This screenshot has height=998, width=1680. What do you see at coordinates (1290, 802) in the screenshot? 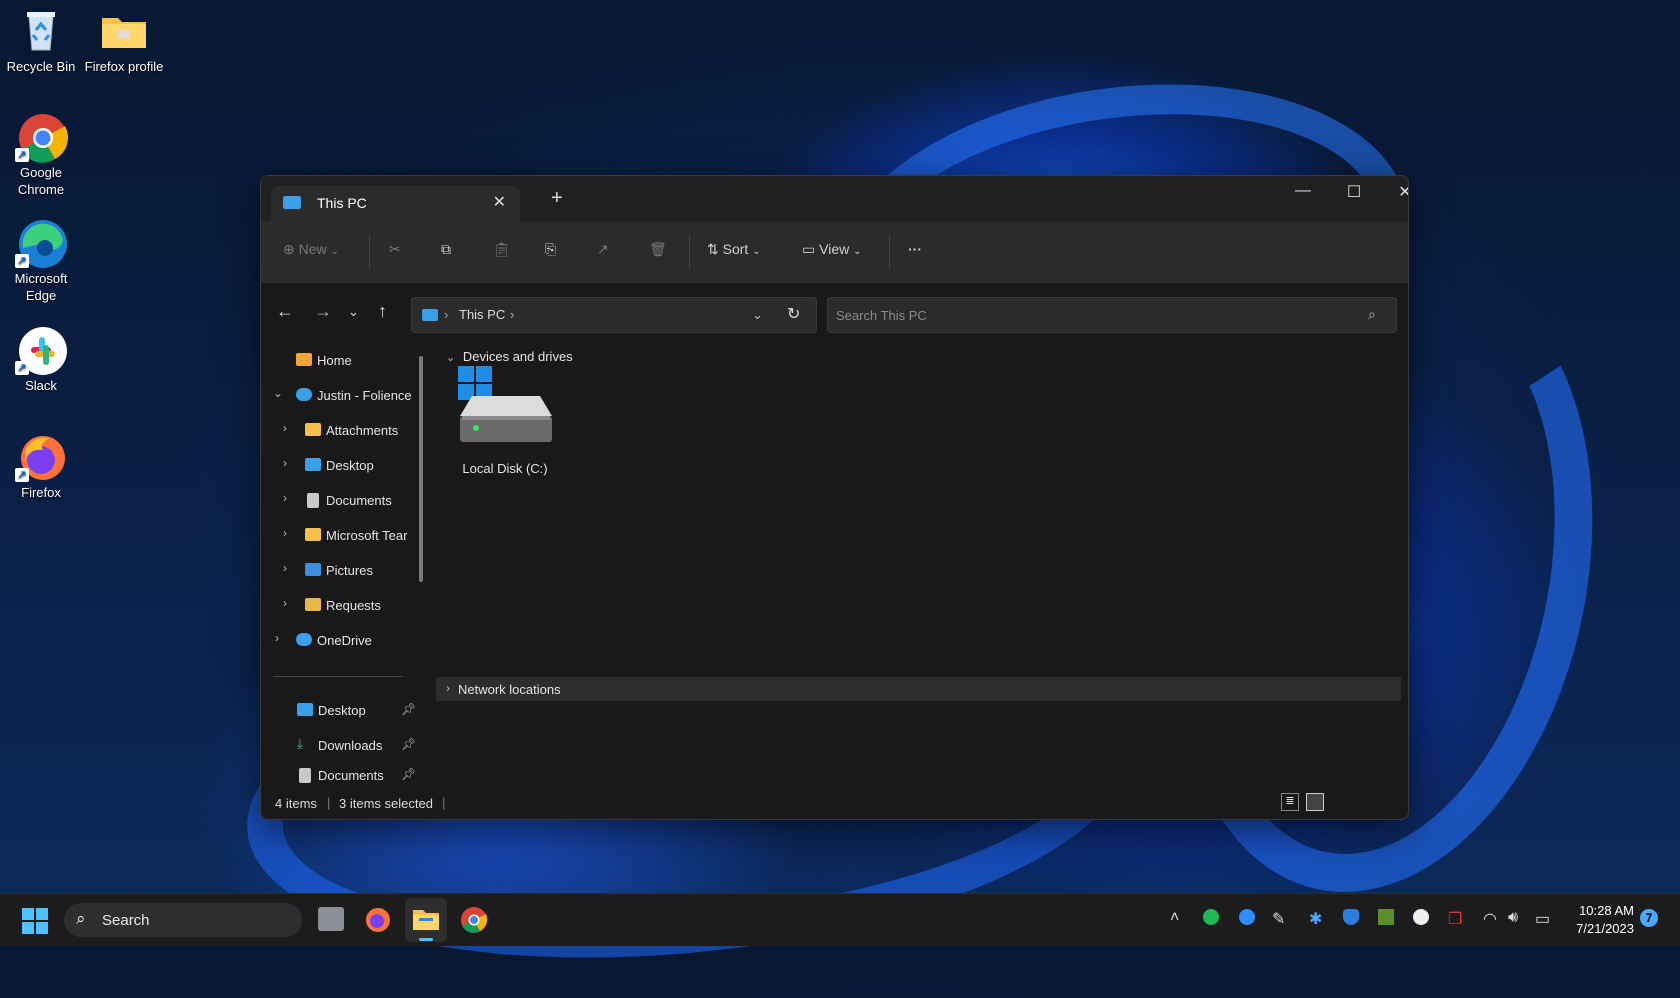
I see `details-view-icon: ≣` at bounding box center [1290, 802].